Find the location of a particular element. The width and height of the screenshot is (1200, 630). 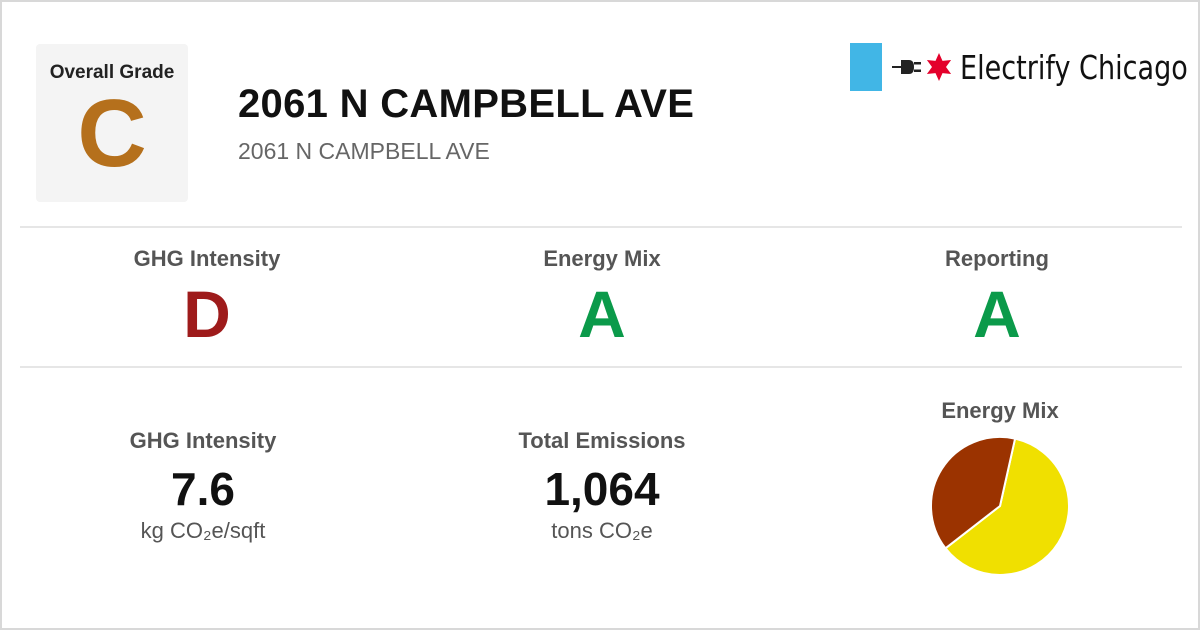

logo-text: Electrify Chicago is located at coordinates (1074, 67).